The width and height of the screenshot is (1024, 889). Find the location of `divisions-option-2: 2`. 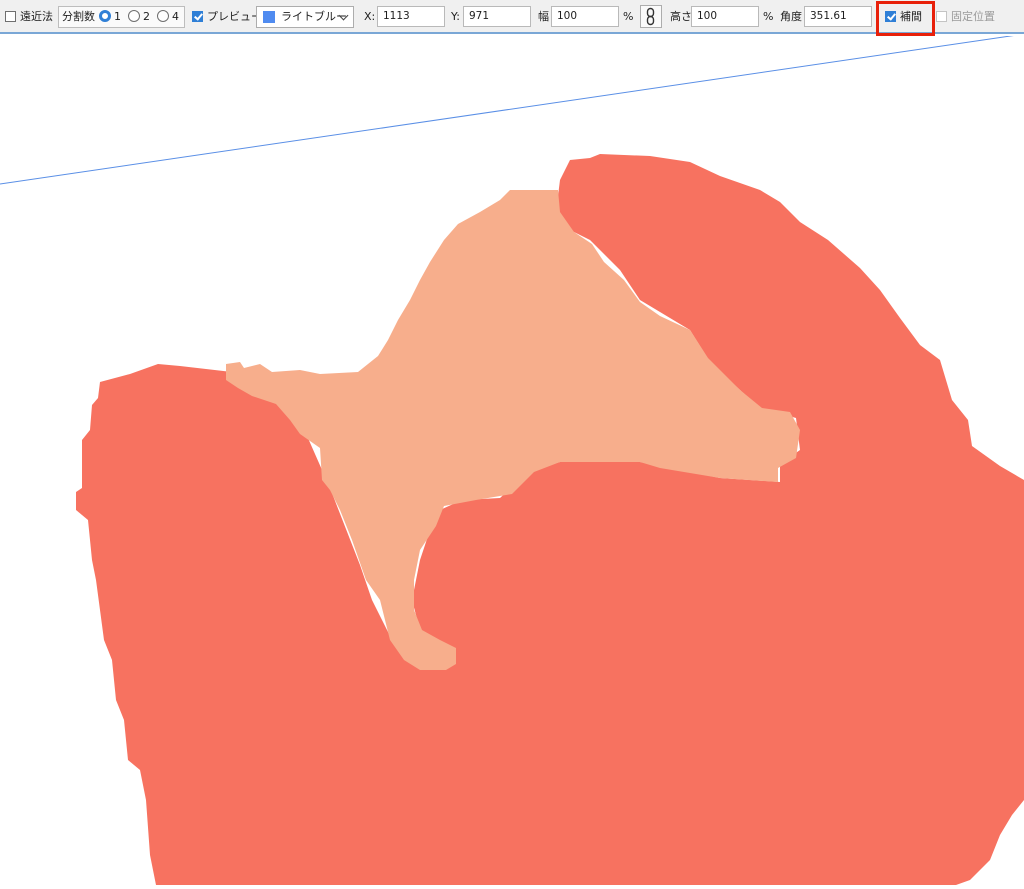

divisions-option-2: 2 is located at coordinates (139, 17).